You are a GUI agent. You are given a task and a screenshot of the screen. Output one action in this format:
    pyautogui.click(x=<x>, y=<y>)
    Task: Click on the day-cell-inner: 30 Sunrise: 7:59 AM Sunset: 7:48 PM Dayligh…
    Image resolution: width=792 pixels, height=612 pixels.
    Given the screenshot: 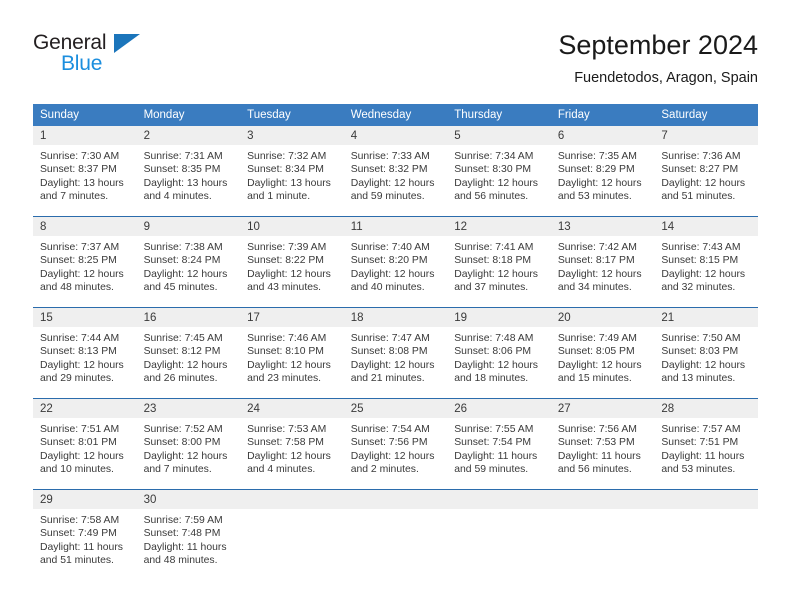 What is the action you would take?
    pyautogui.click(x=188, y=535)
    